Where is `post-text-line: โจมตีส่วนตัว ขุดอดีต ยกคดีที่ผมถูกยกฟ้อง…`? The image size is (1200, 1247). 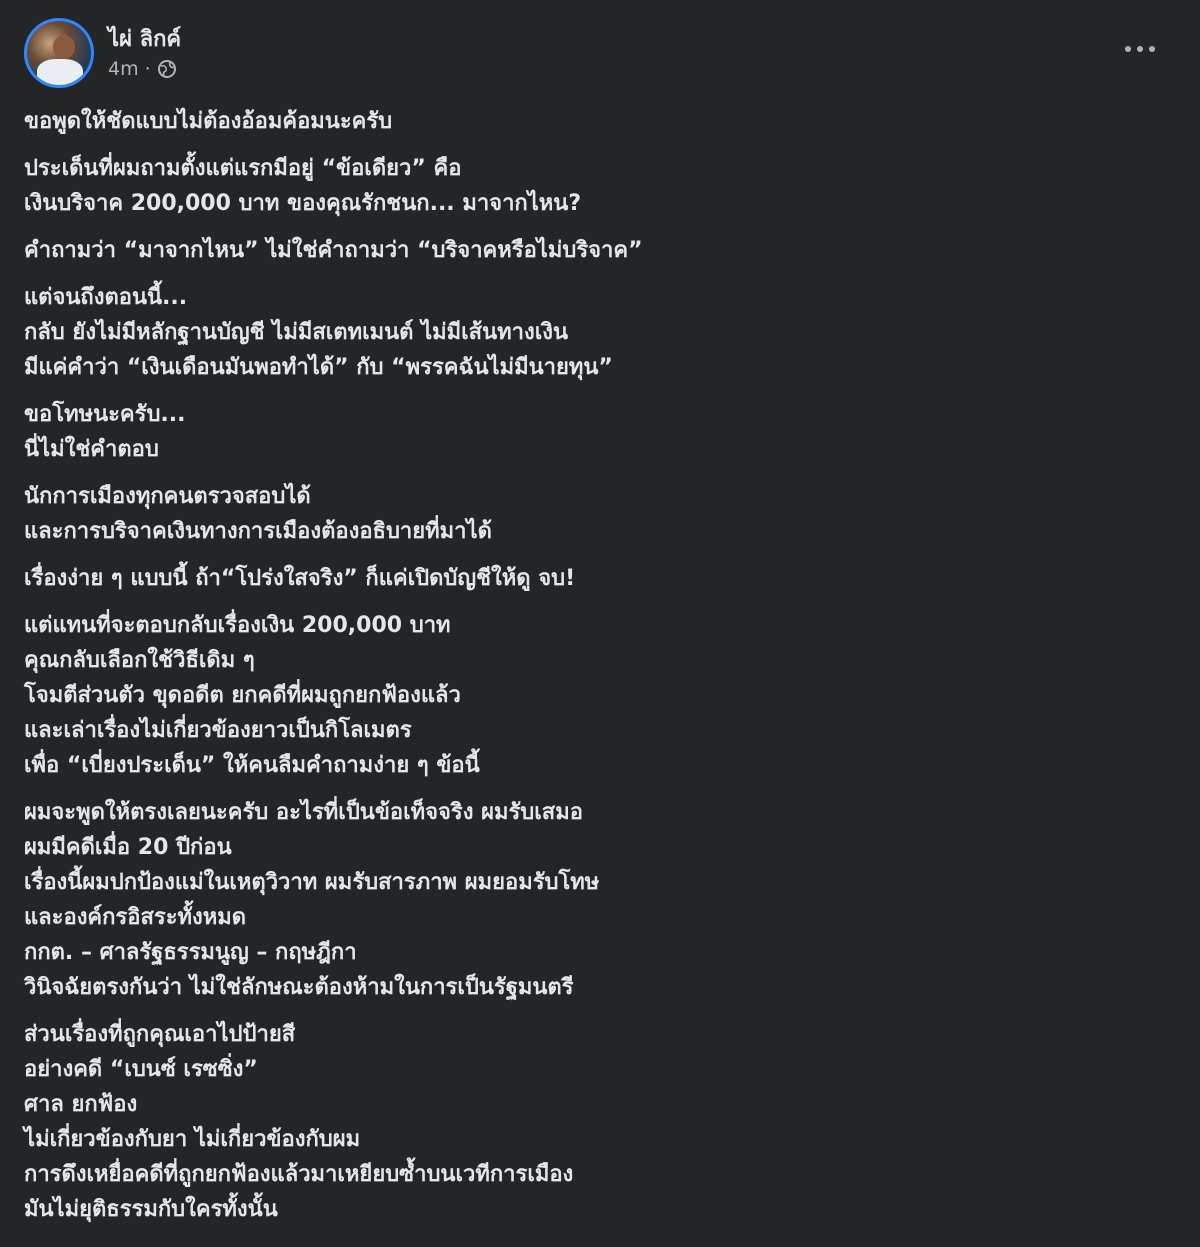
post-text-line: โจมตีส่วนตัว ขุดอดีต ยกคดีที่ผมถูกยกฟ้อง… is located at coordinates (242, 695).